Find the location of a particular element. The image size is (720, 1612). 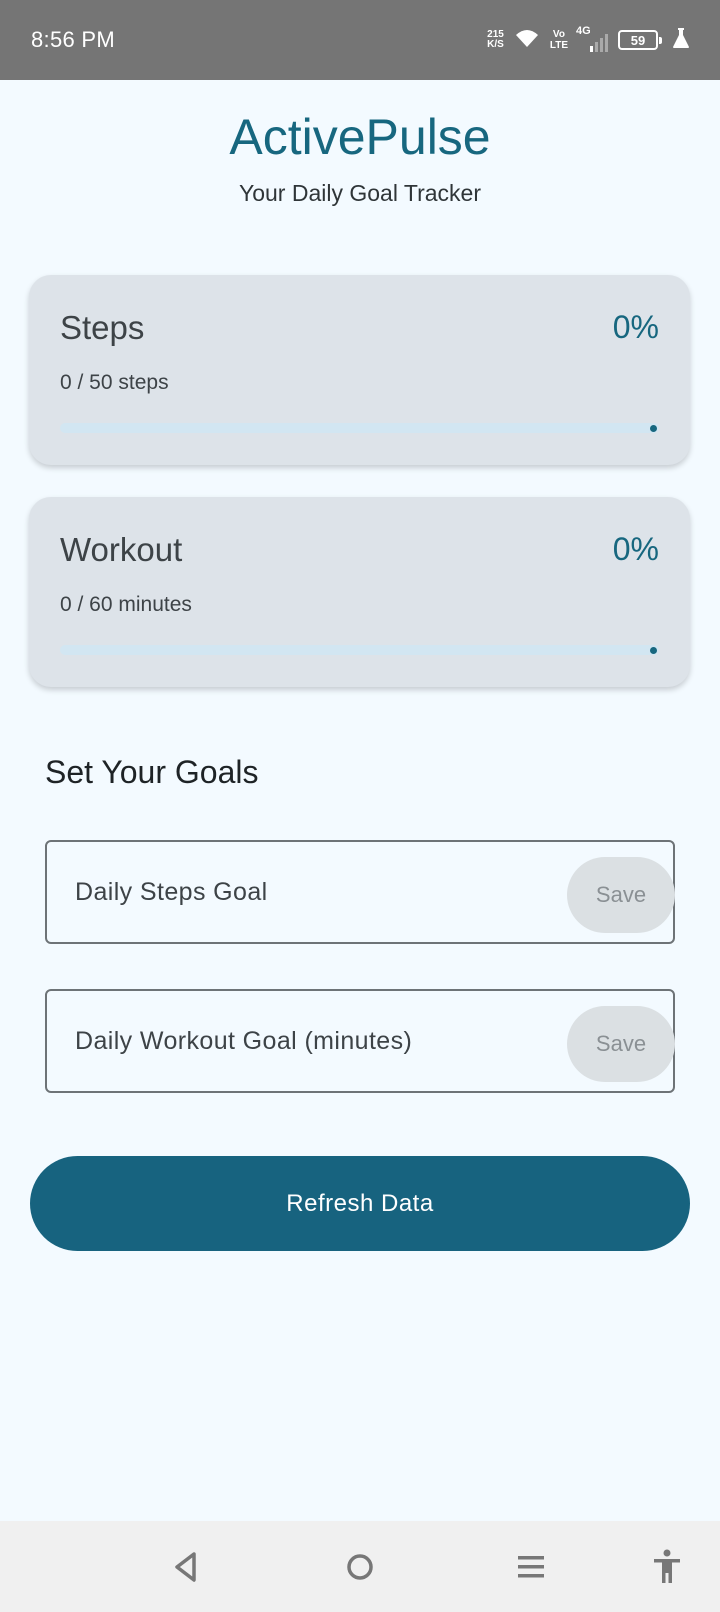

workout-goal-input is located at coordinates (295, 1041).